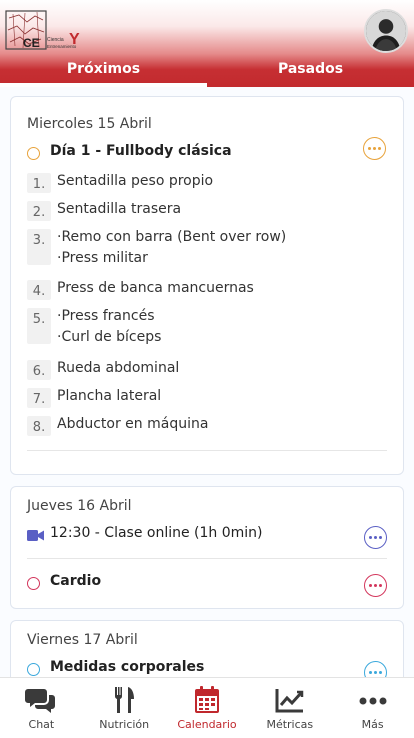 This screenshot has width=414, height=738. I want to click on exercise-name: ·Press militar, so click(102, 258).